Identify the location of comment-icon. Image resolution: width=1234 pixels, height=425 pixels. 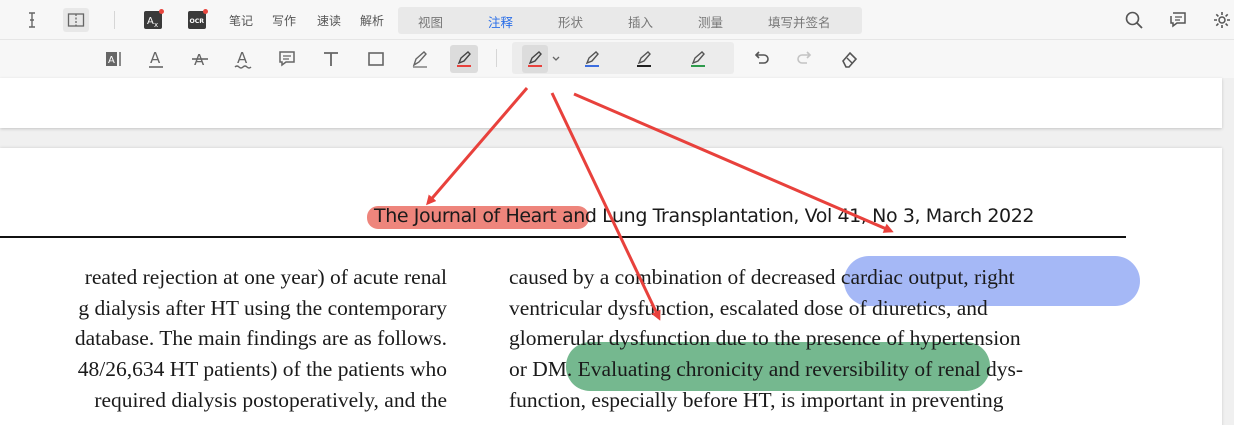
(1178, 20).